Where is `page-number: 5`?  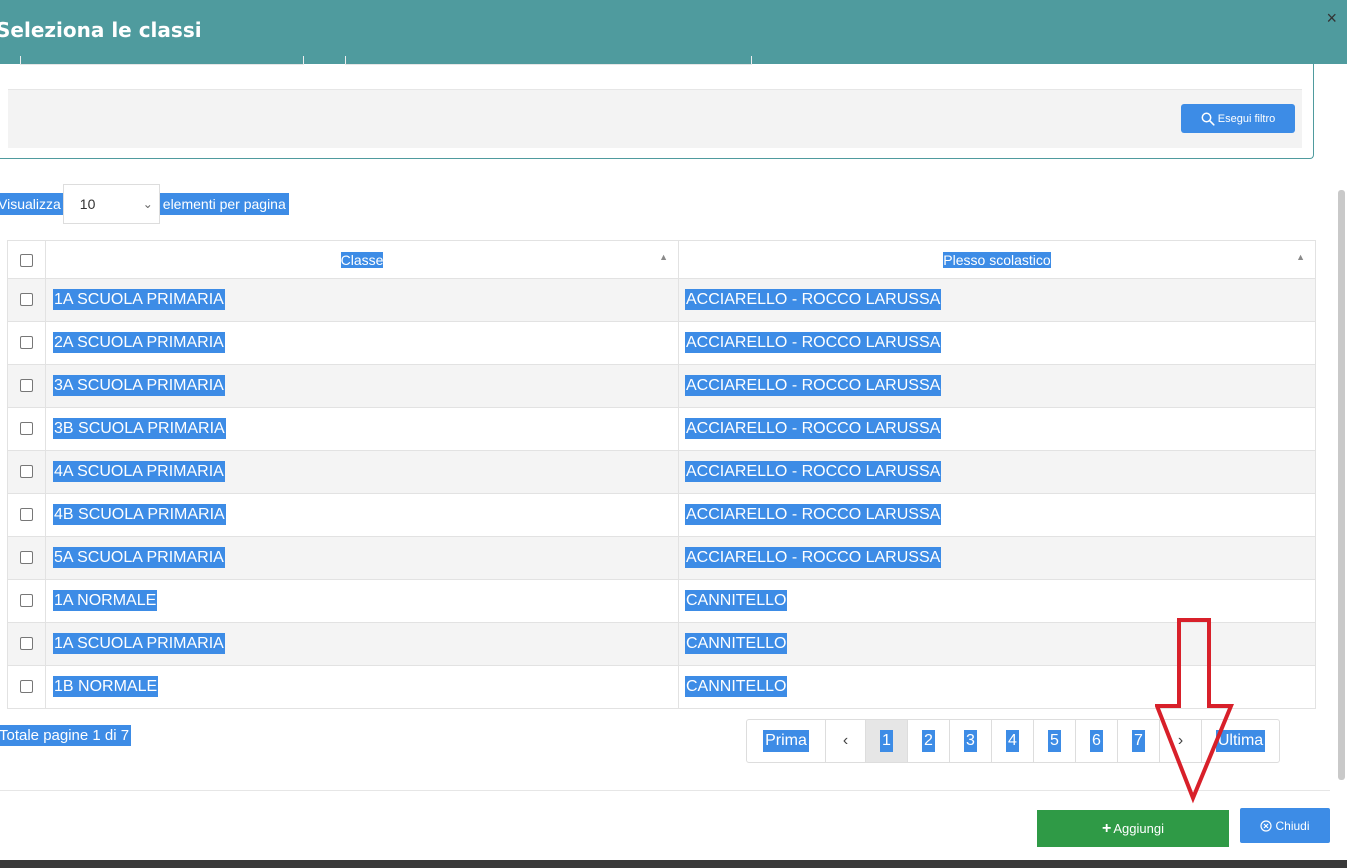
page-number: 5 is located at coordinates (1054, 741).